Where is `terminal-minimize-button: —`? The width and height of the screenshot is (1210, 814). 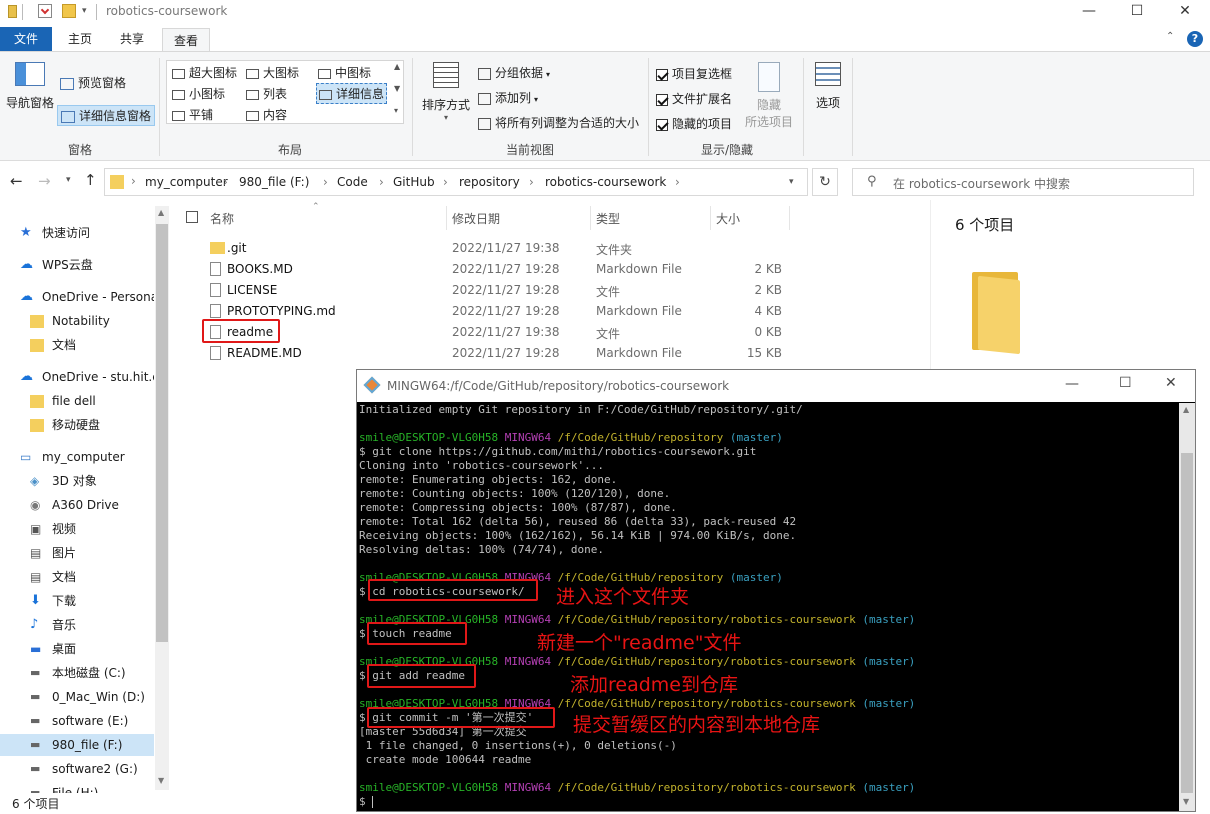
terminal-minimize-button: — is located at coordinates (1072, 384).